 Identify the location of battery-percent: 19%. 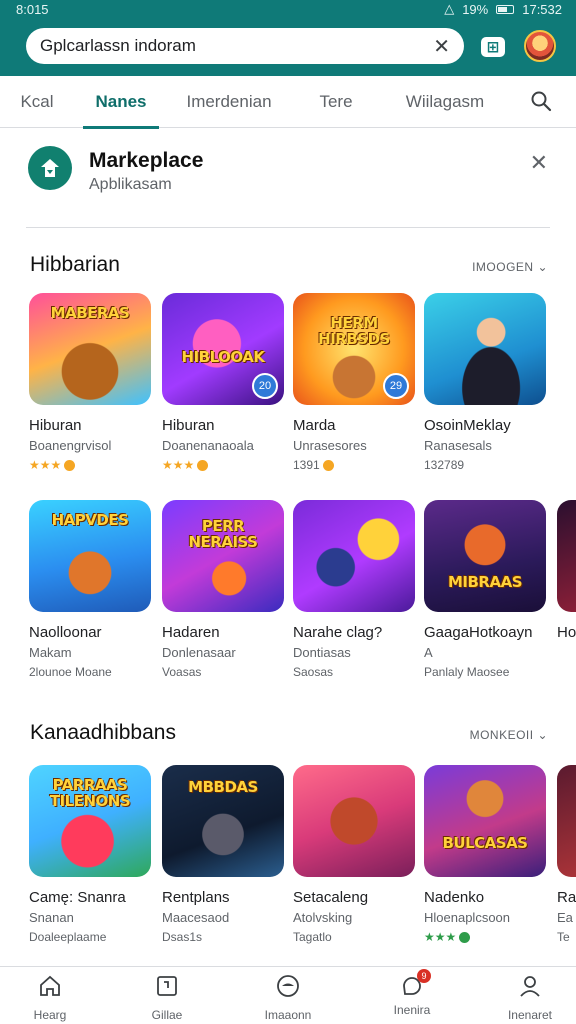
(475, 9).